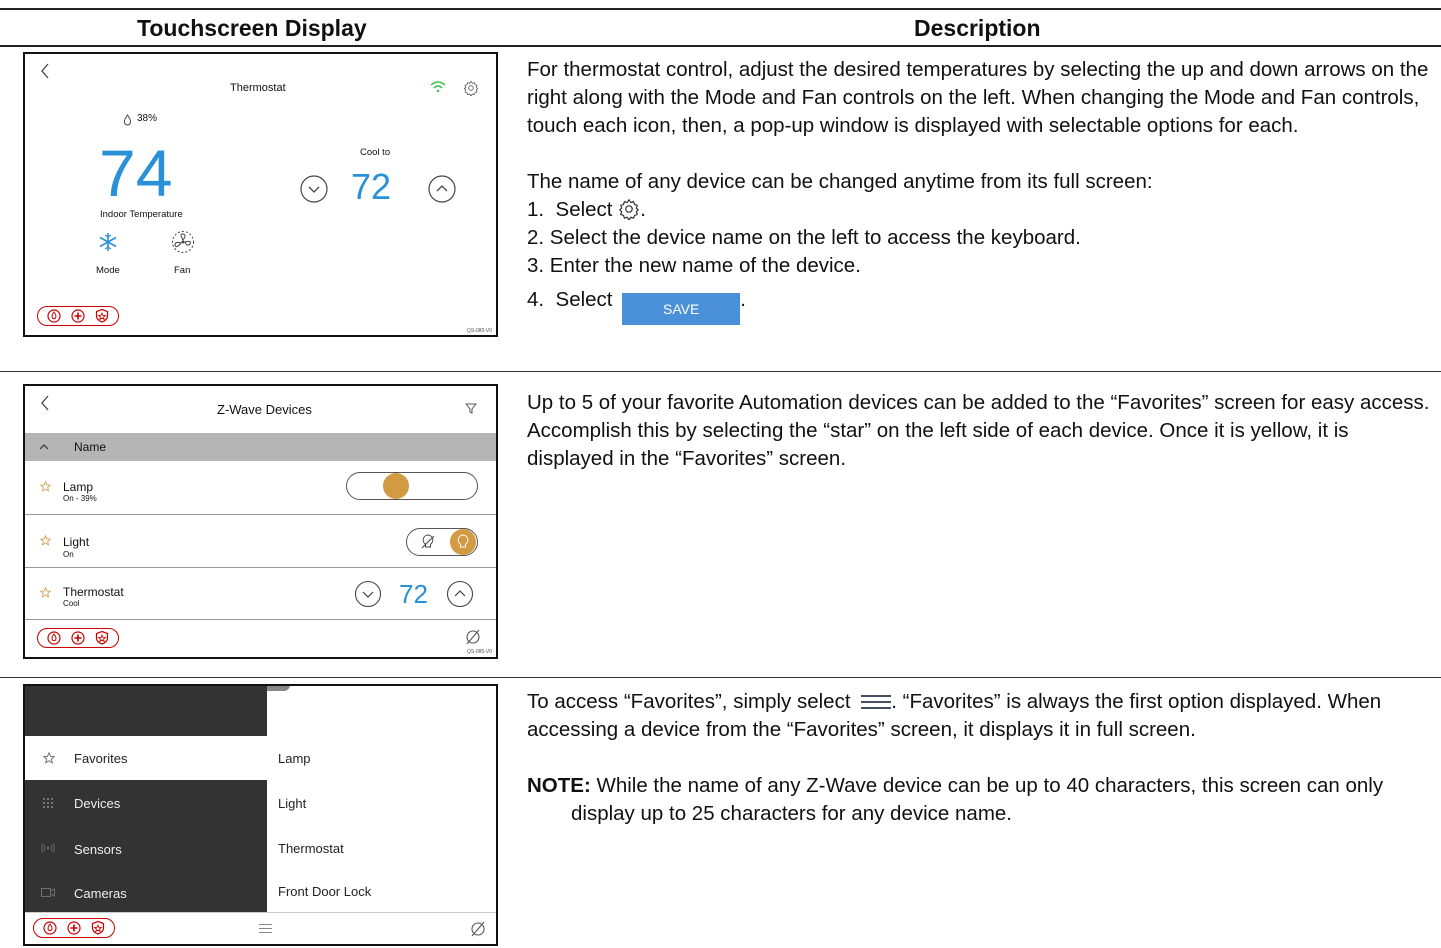 Image resolution: width=1441 pixels, height=948 pixels. Describe the element at coordinates (264, 409) in the screenshot. I see `screen-title: Z-Wave Devices` at that location.